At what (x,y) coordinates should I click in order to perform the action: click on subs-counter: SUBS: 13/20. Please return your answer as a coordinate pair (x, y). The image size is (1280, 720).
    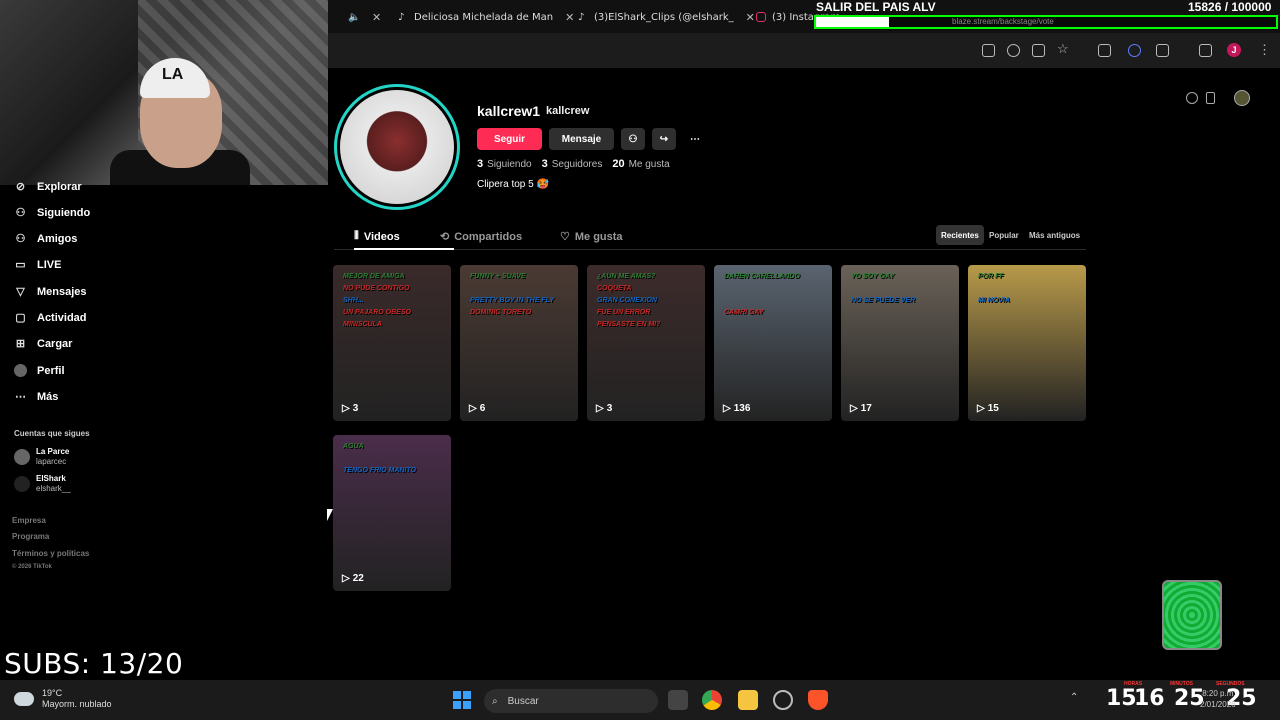
    Looking at the image, I should click on (94, 663).